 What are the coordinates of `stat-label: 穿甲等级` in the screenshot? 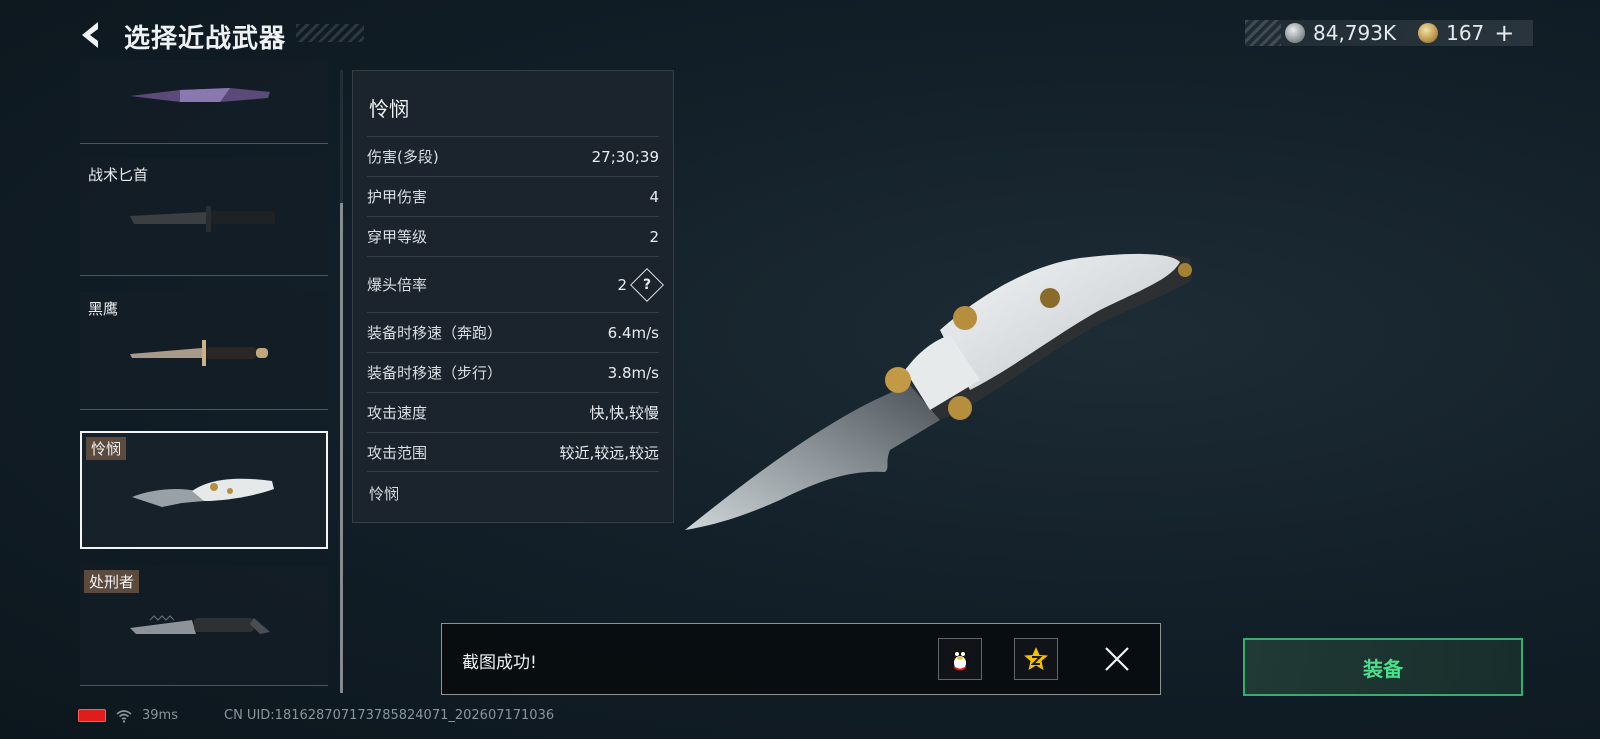 It's located at (397, 237).